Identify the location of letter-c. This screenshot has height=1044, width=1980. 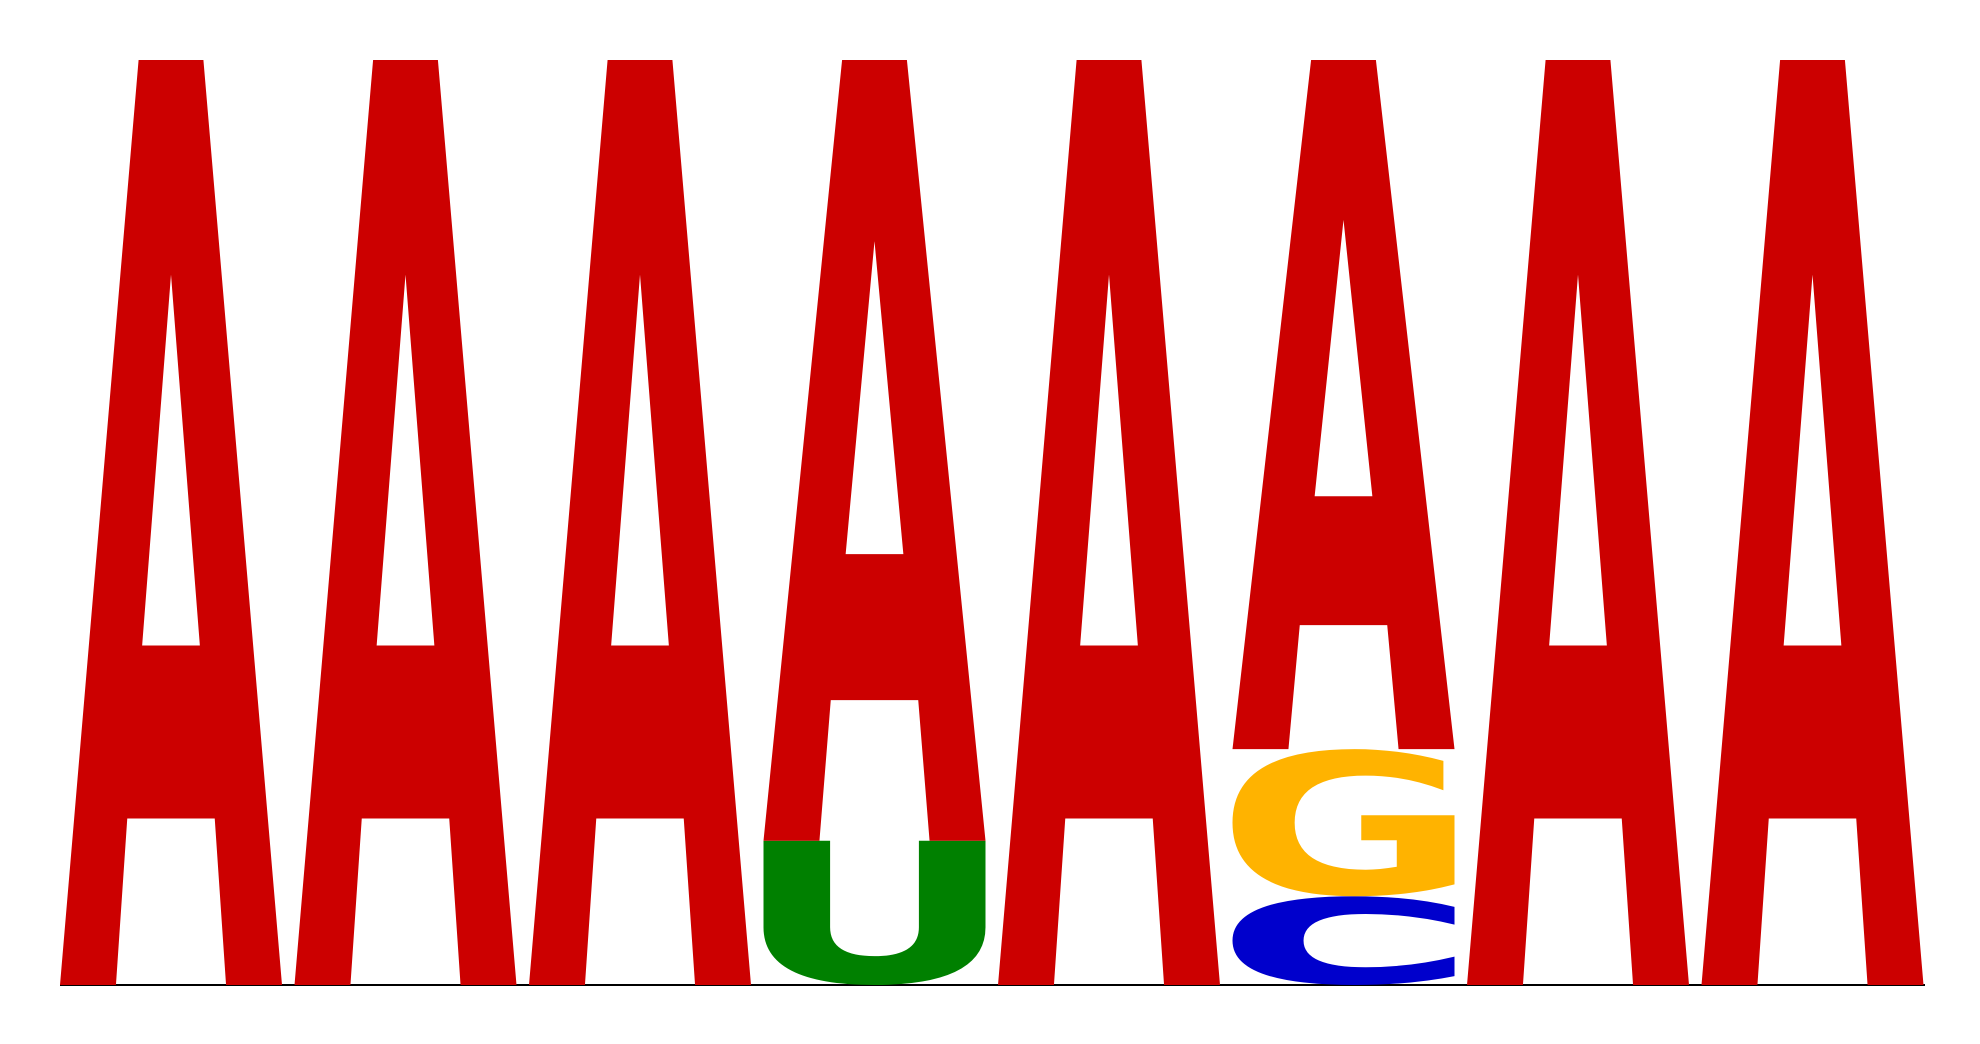
(1343, 940).